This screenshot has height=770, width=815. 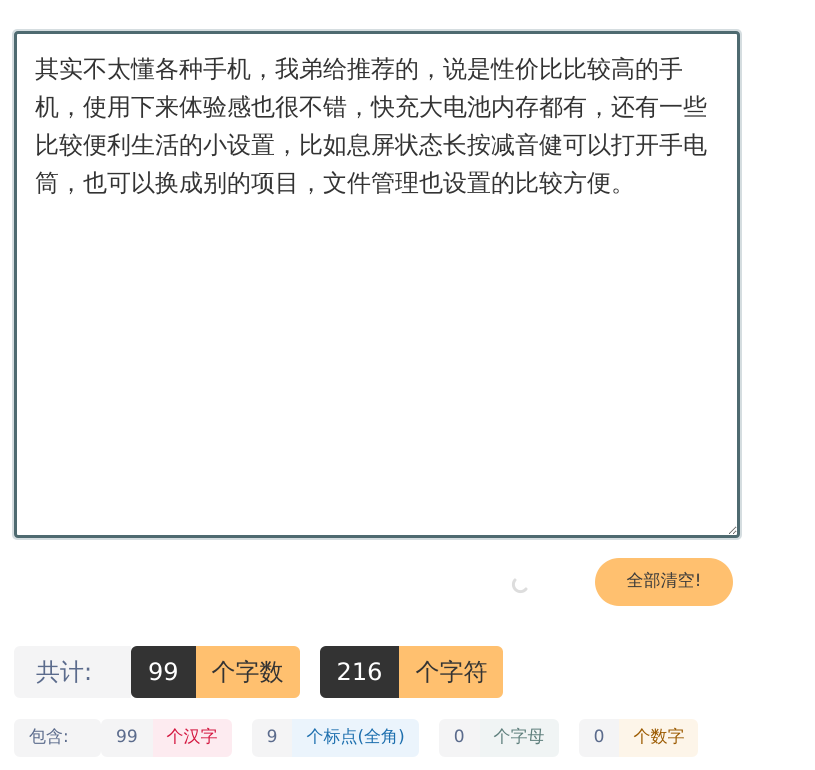 What do you see at coordinates (664, 582) in the screenshot?
I see `clear-all-button: 全部清空!` at bounding box center [664, 582].